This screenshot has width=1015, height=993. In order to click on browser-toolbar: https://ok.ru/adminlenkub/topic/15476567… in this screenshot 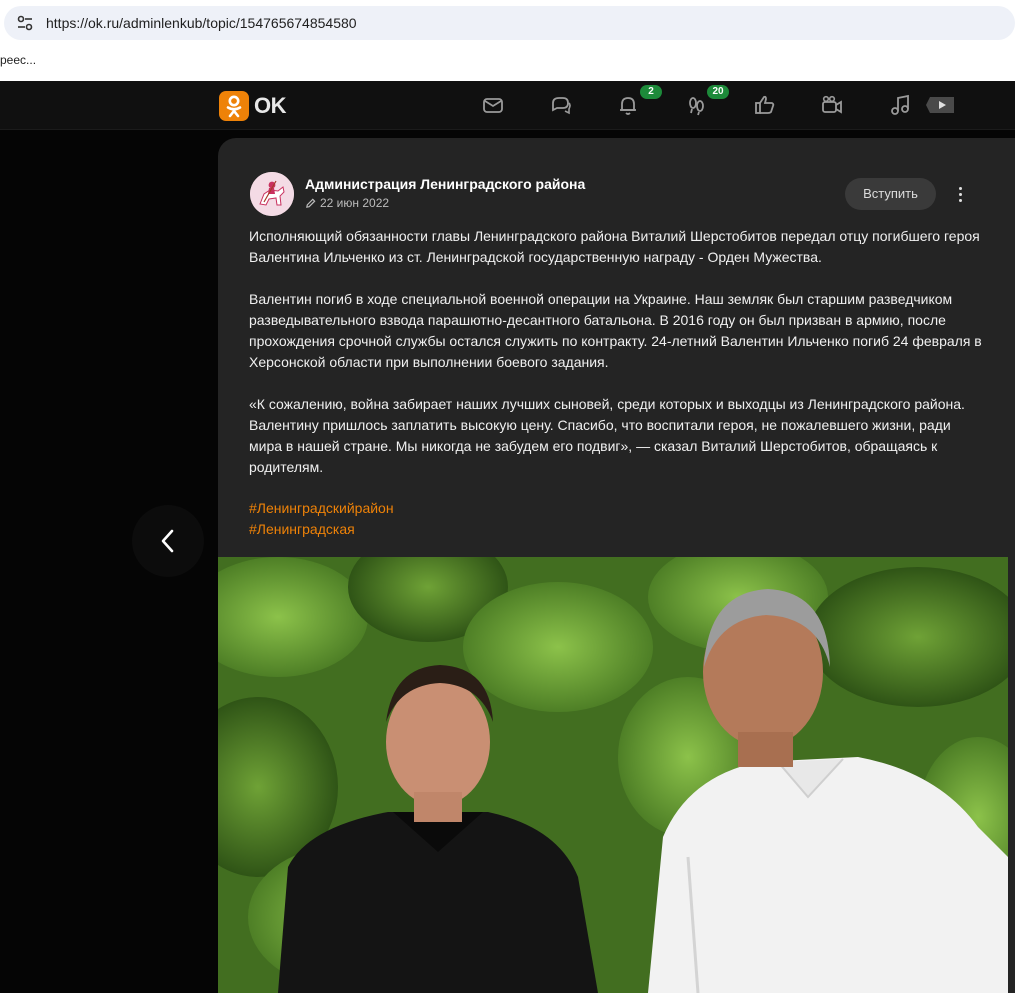, I will do `click(507, 24)`.